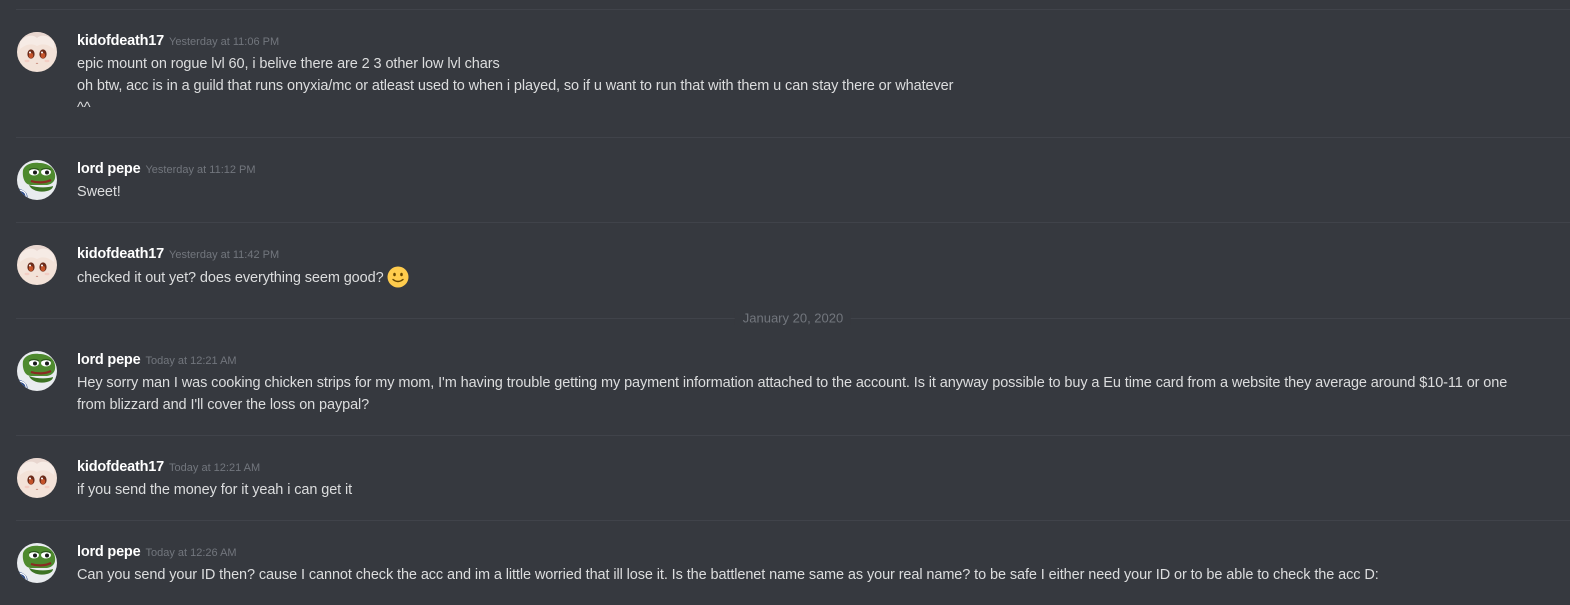 The image size is (1570, 605). I want to click on date-divider: January 20, 2020, so click(793, 318).